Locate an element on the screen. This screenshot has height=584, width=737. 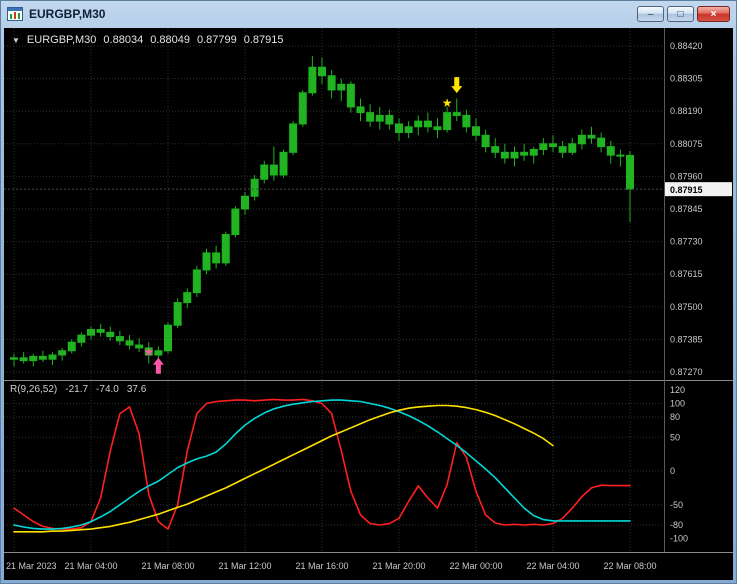
svg-text: 0 is located at coordinates (672, 471).